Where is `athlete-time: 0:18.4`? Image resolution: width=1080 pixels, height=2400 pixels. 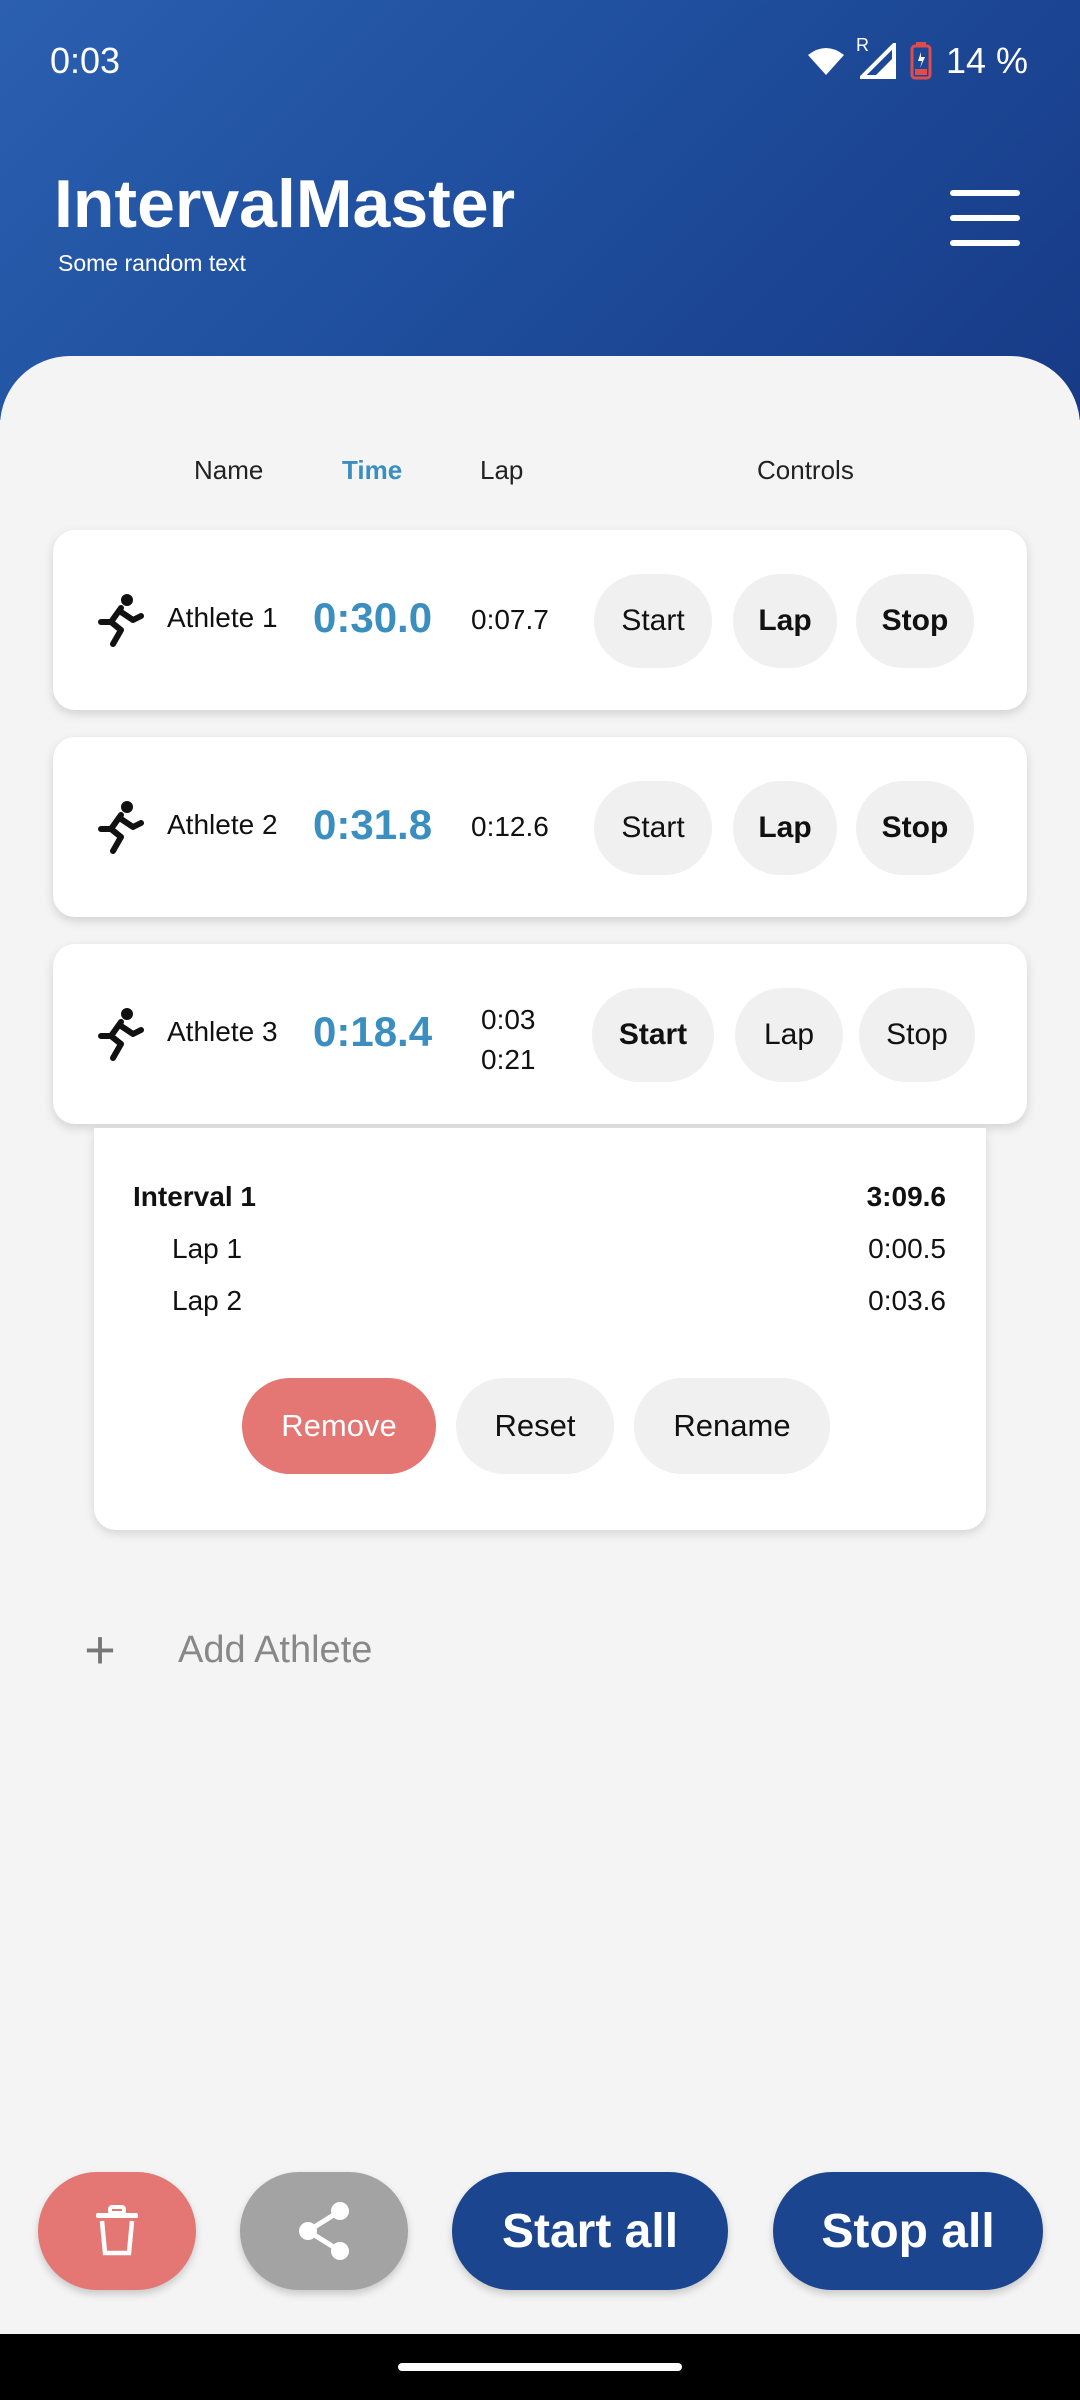 athlete-time: 0:18.4 is located at coordinates (373, 1031).